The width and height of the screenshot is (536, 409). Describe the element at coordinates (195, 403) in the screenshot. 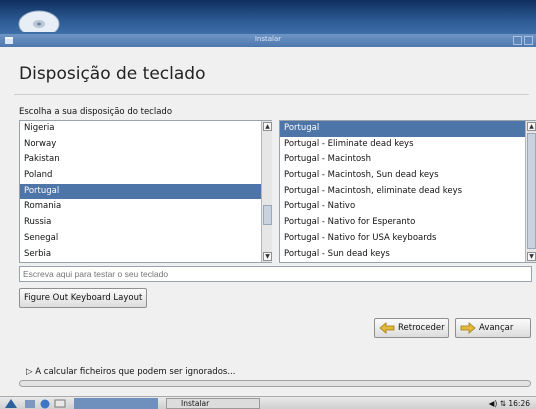

I see `taskbar-task-label: Instalar` at that location.